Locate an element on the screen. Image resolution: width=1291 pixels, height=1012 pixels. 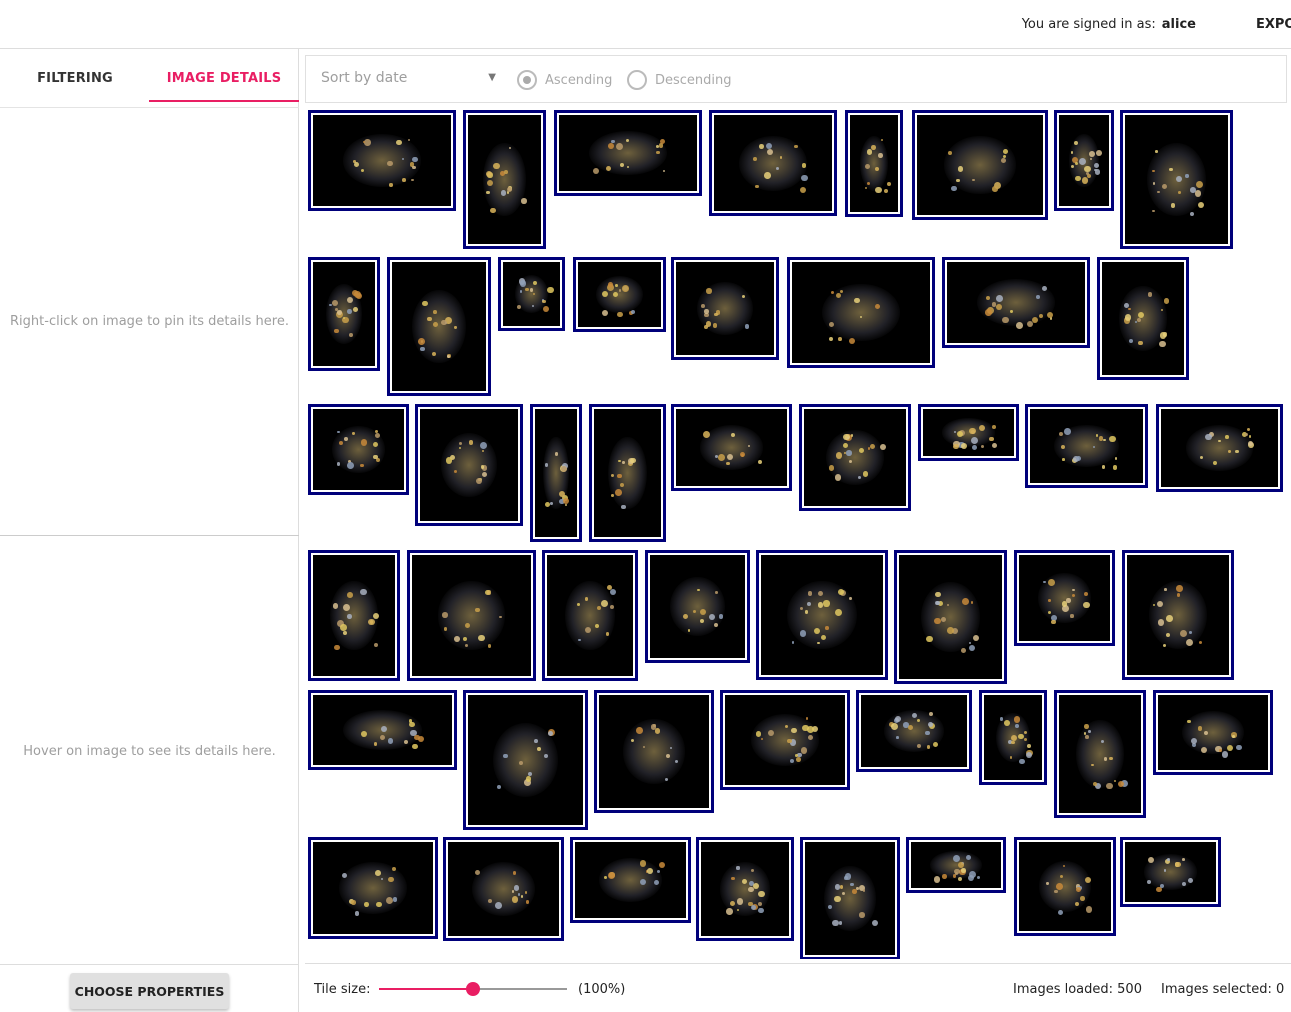
specimen-image is located at coordinates (630, 880).